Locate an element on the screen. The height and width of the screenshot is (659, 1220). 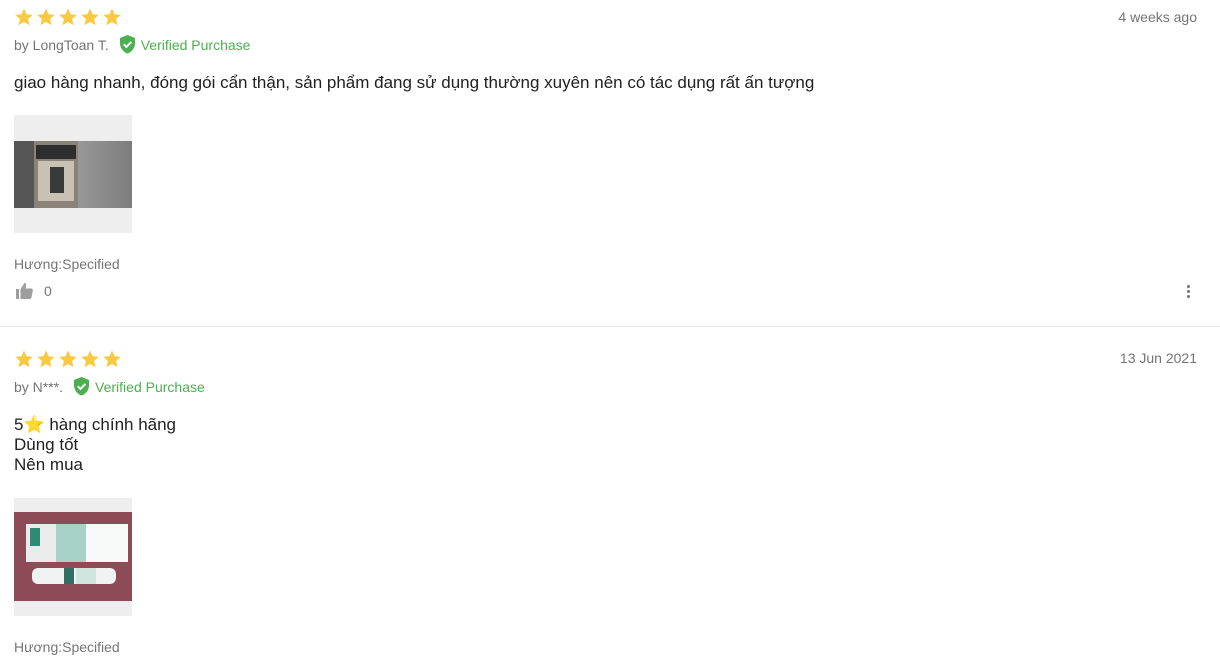
like-count: 0 is located at coordinates (48, 291).